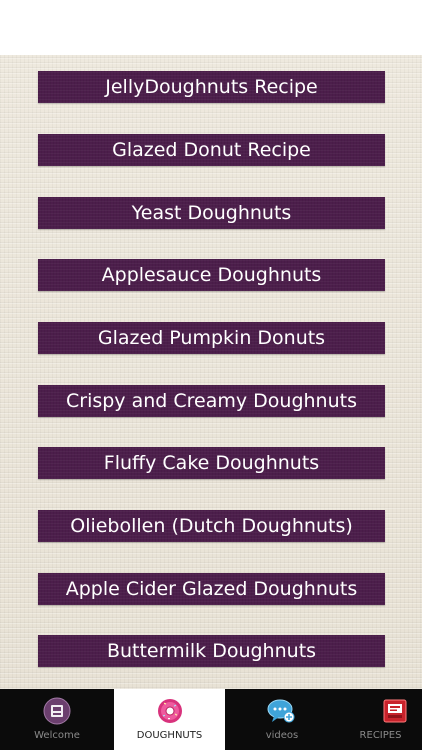  What do you see at coordinates (211, 87) in the screenshot?
I see `recipe-button: JellyDoughnuts Recipe` at bounding box center [211, 87].